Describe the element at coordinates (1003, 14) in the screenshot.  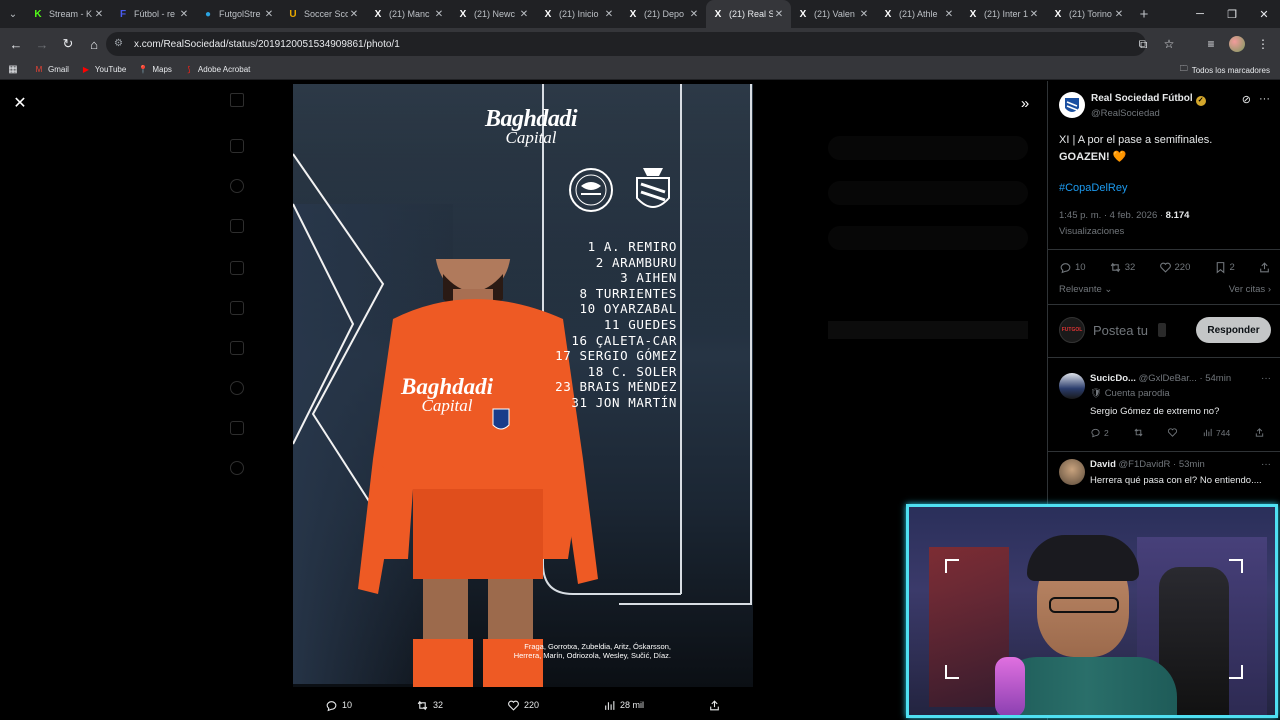
I see `browser-tab: X (21) Inter 1 ✕` at that location.